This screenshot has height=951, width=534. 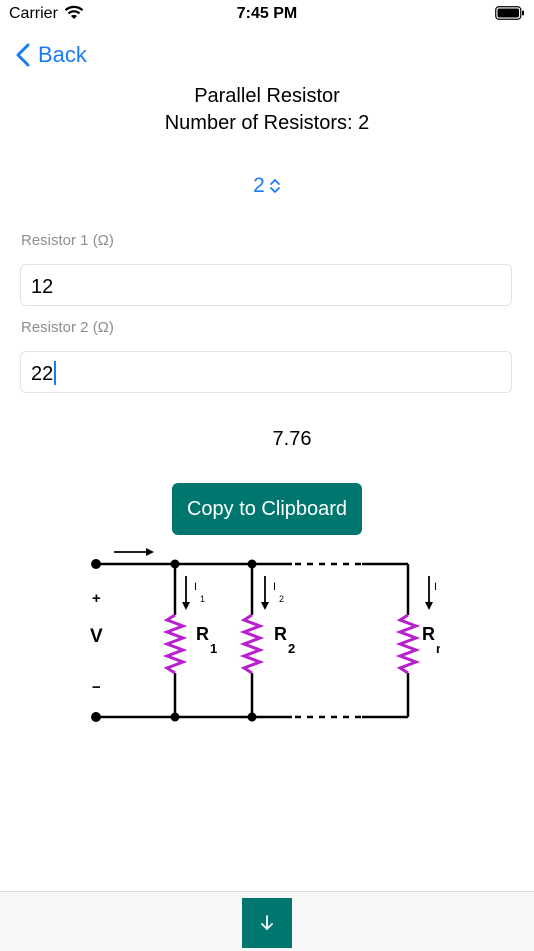 I want to click on i2-label: I, so click(x=274, y=587).